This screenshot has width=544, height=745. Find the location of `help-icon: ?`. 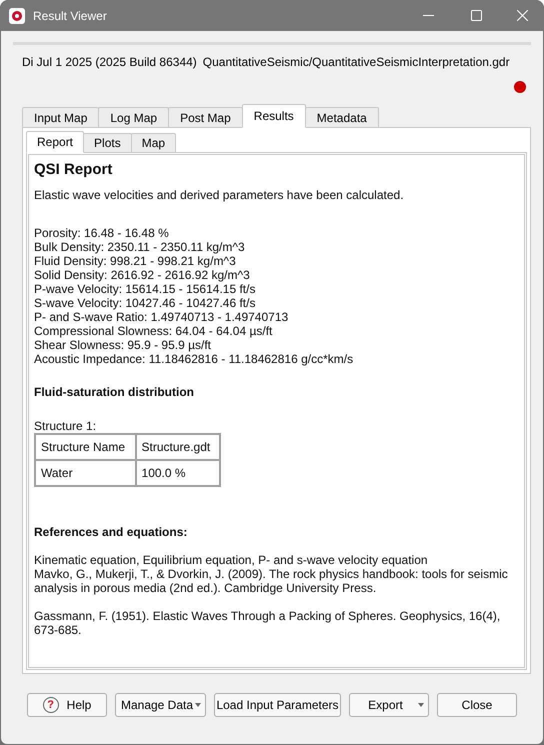

help-icon: ? is located at coordinates (50, 705).